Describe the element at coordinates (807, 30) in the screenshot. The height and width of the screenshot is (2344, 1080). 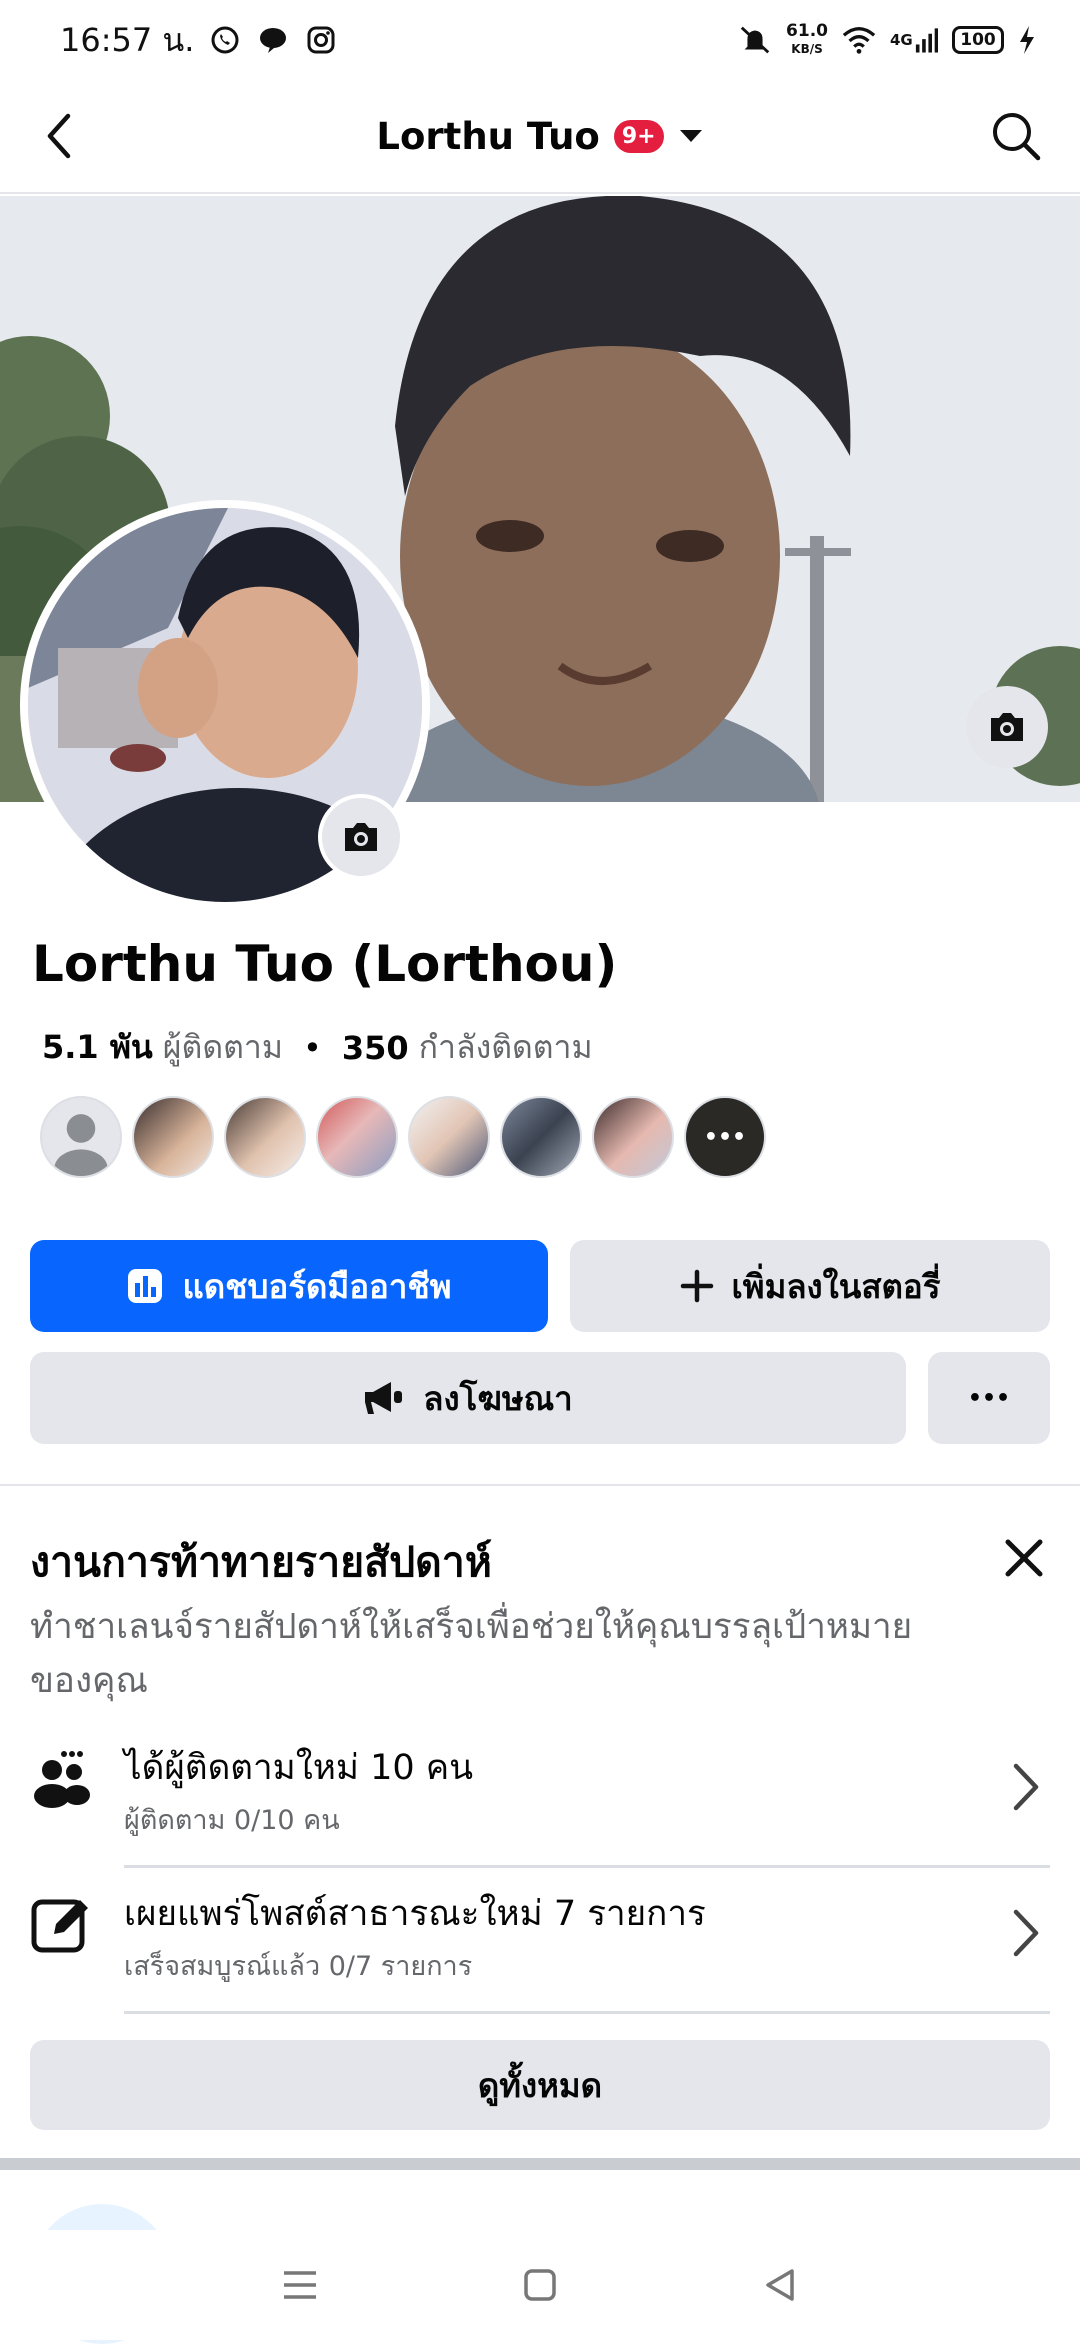
I see `network-speed-value: 61.0` at that location.